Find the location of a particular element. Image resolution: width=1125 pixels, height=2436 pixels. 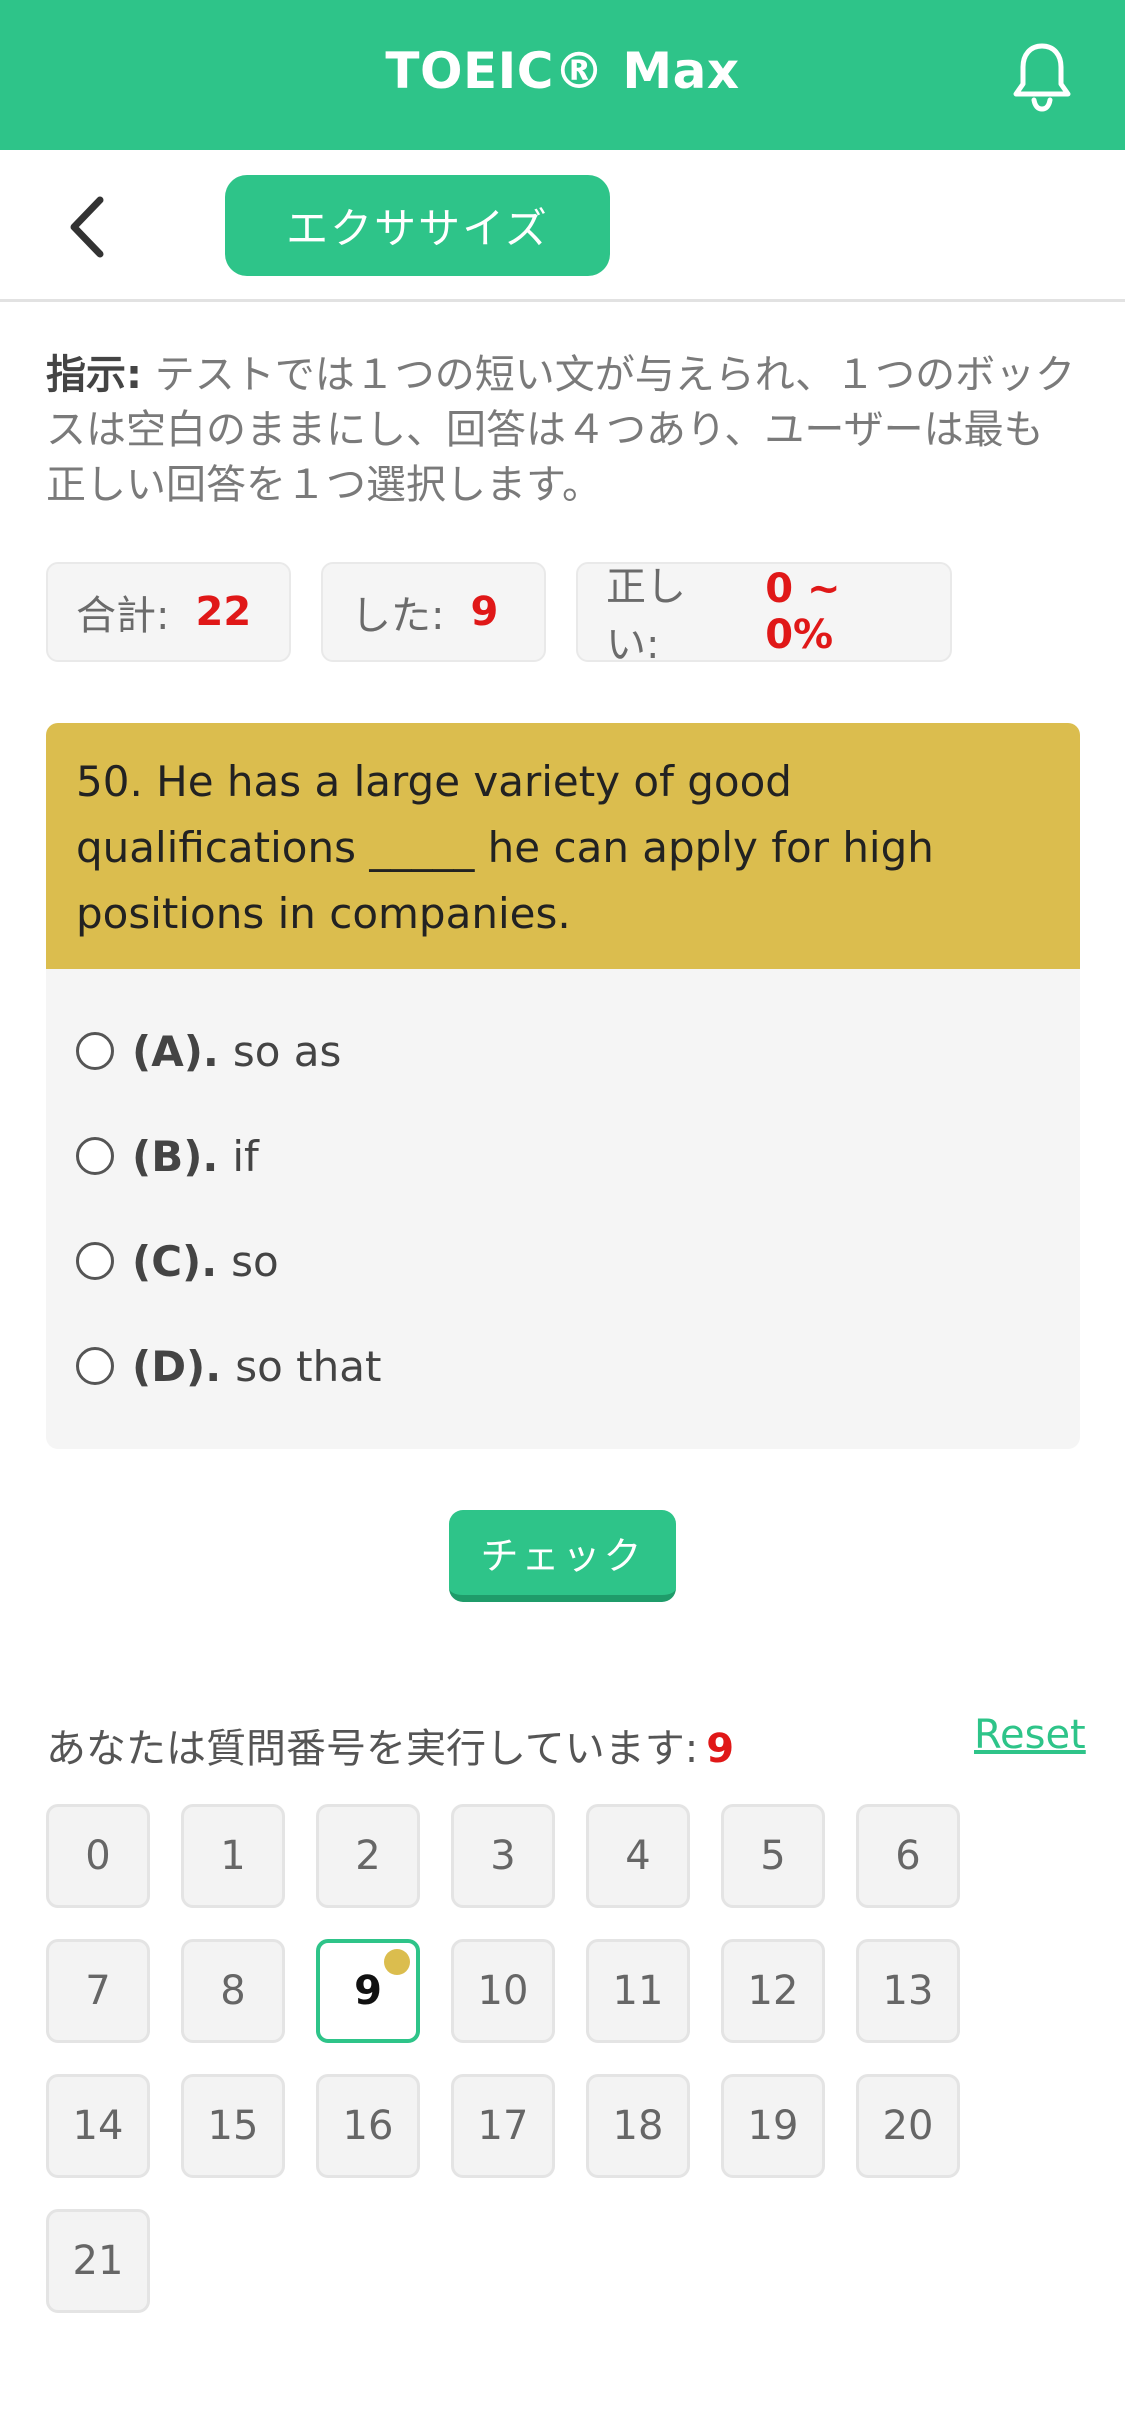

question-number-button: 10 is located at coordinates (503, 1991).